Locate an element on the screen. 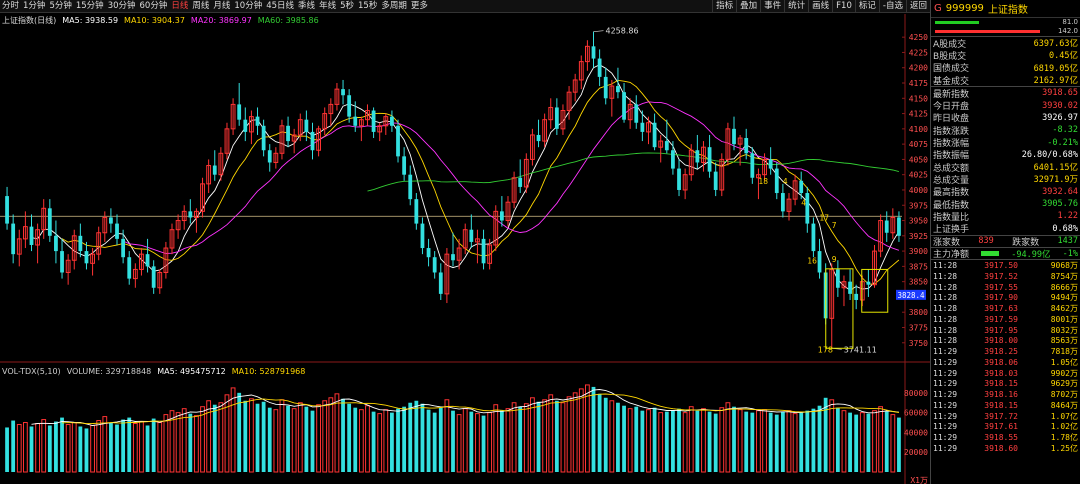 The width and height of the screenshot is (1080, 484). period-tab-12: 年线 is located at coordinates (327, 6).